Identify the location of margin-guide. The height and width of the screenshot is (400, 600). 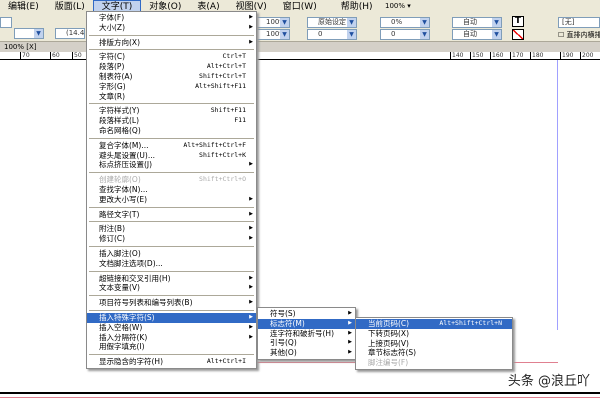
(557, 195).